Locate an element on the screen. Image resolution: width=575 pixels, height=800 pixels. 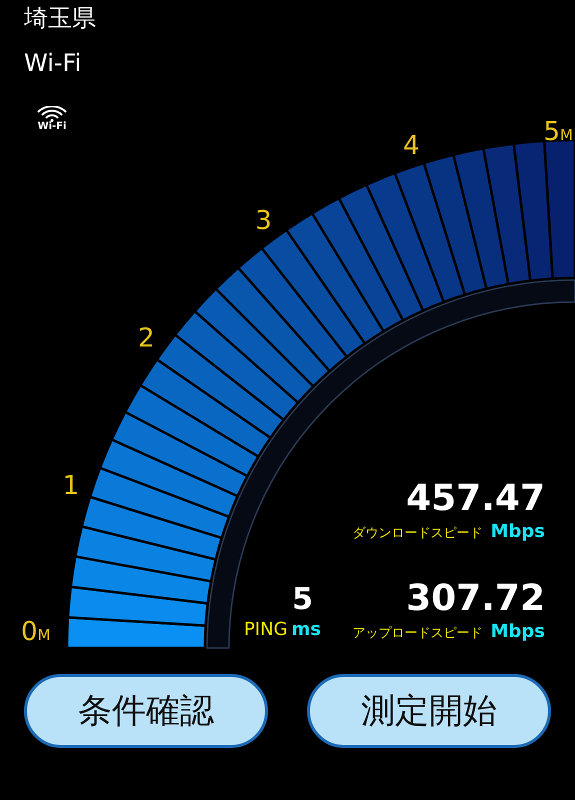
upload-unit: Mbps is located at coordinates (517, 632).